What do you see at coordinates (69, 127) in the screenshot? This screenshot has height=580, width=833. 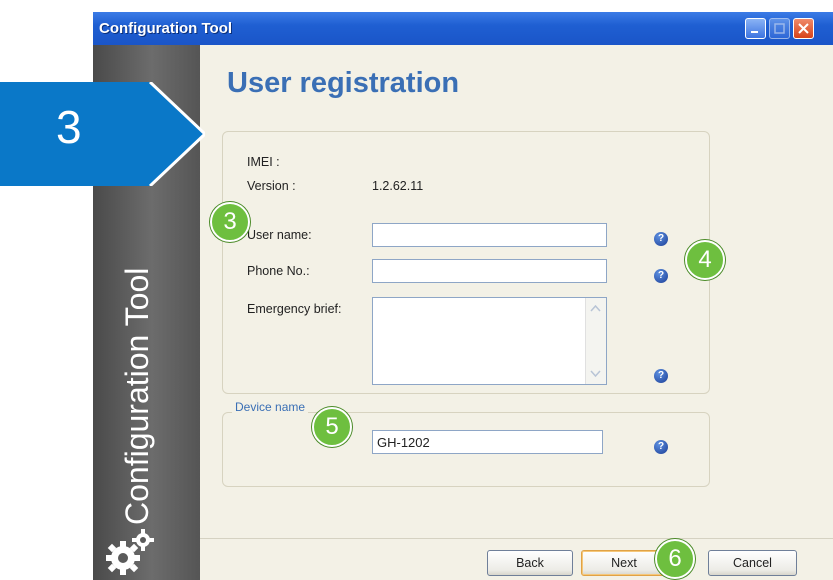 I see `step-number: 3` at bounding box center [69, 127].